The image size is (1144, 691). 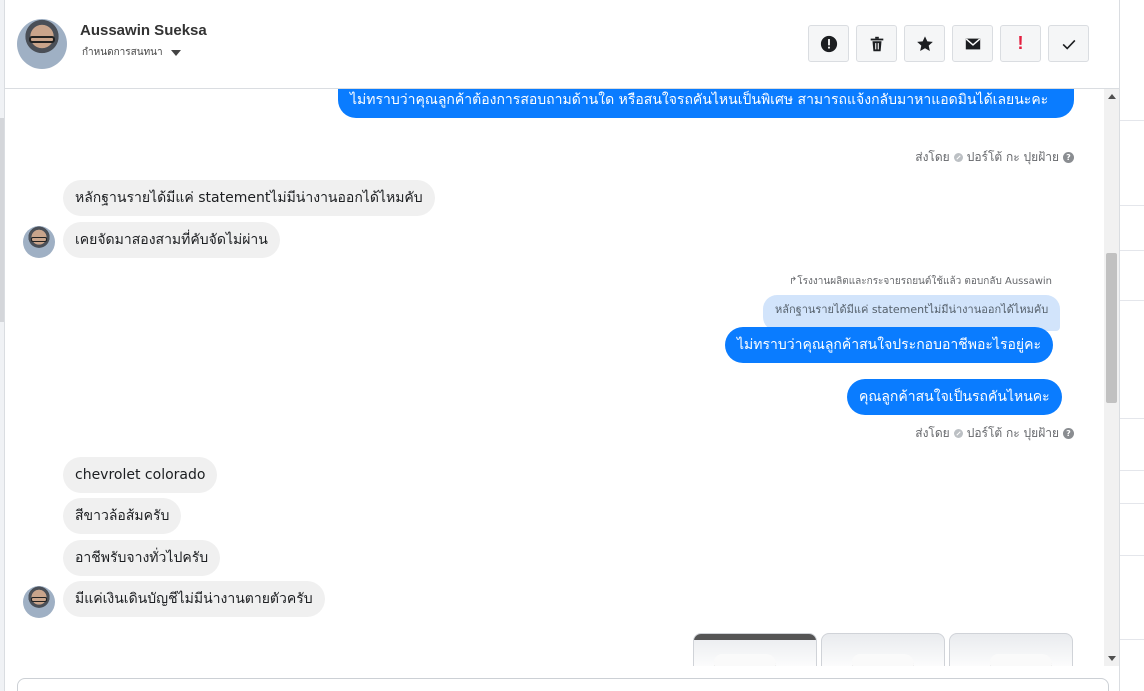 I want to click on header-actions: !, so click(x=948, y=43).